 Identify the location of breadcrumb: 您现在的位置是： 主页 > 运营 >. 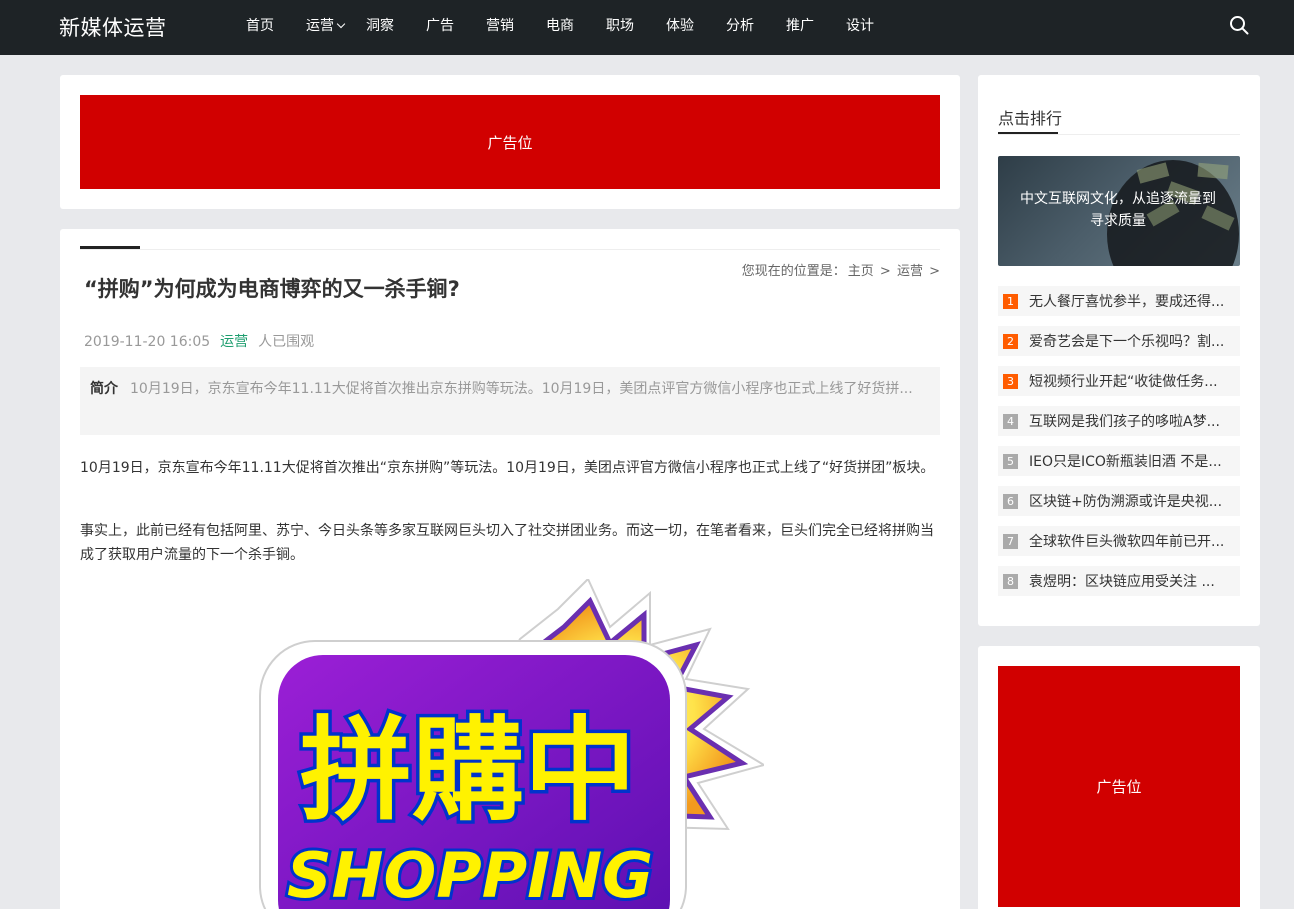
(840, 269).